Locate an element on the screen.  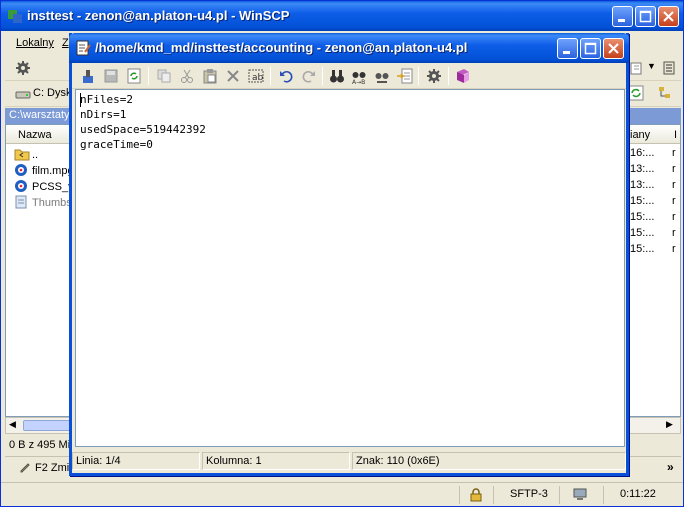
delete-icon is located at coordinates (233, 76).